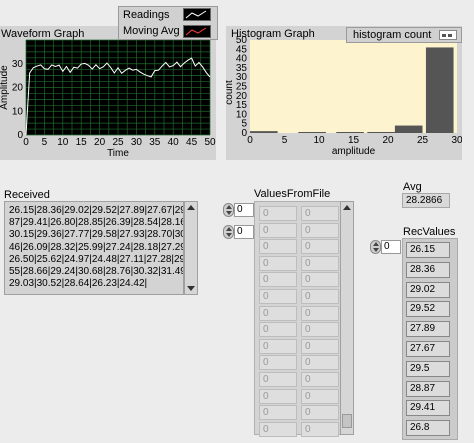  Describe the element at coordinates (347, 421) in the screenshot. I see `scroll-thumb` at that location.